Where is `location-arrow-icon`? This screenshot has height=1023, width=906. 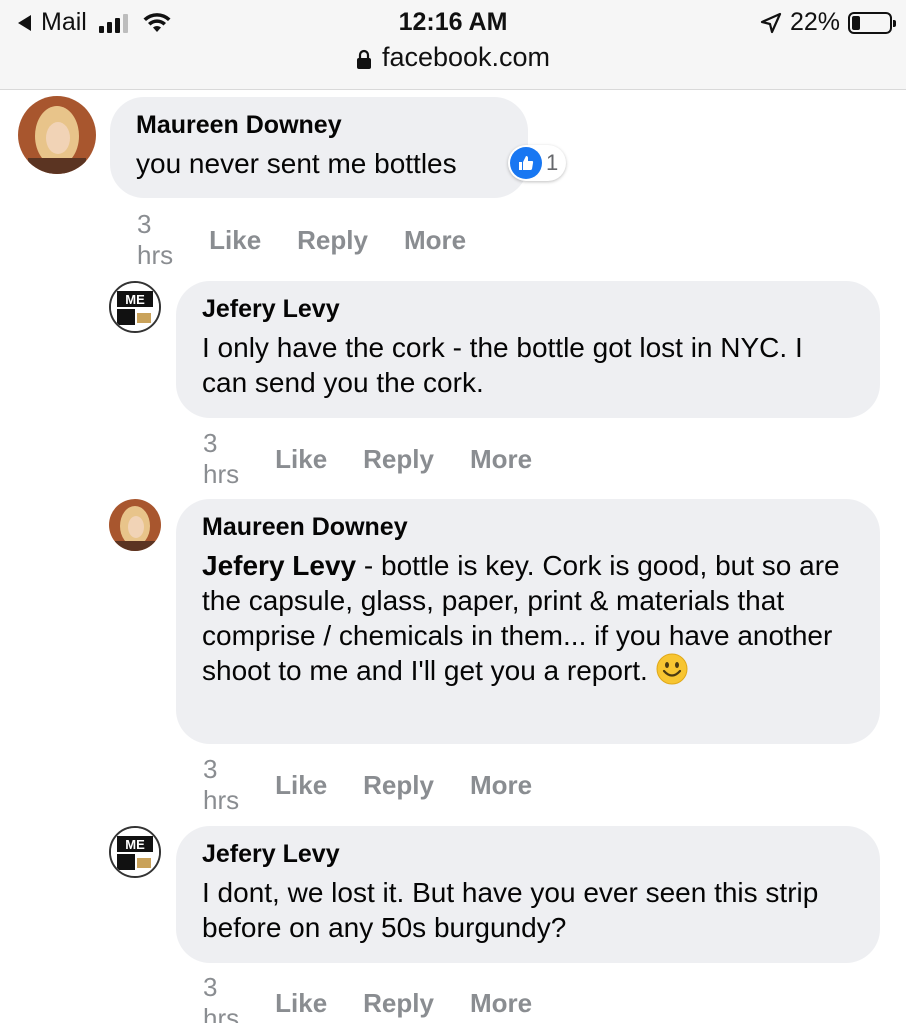
location-arrow-icon is located at coordinates (771, 22).